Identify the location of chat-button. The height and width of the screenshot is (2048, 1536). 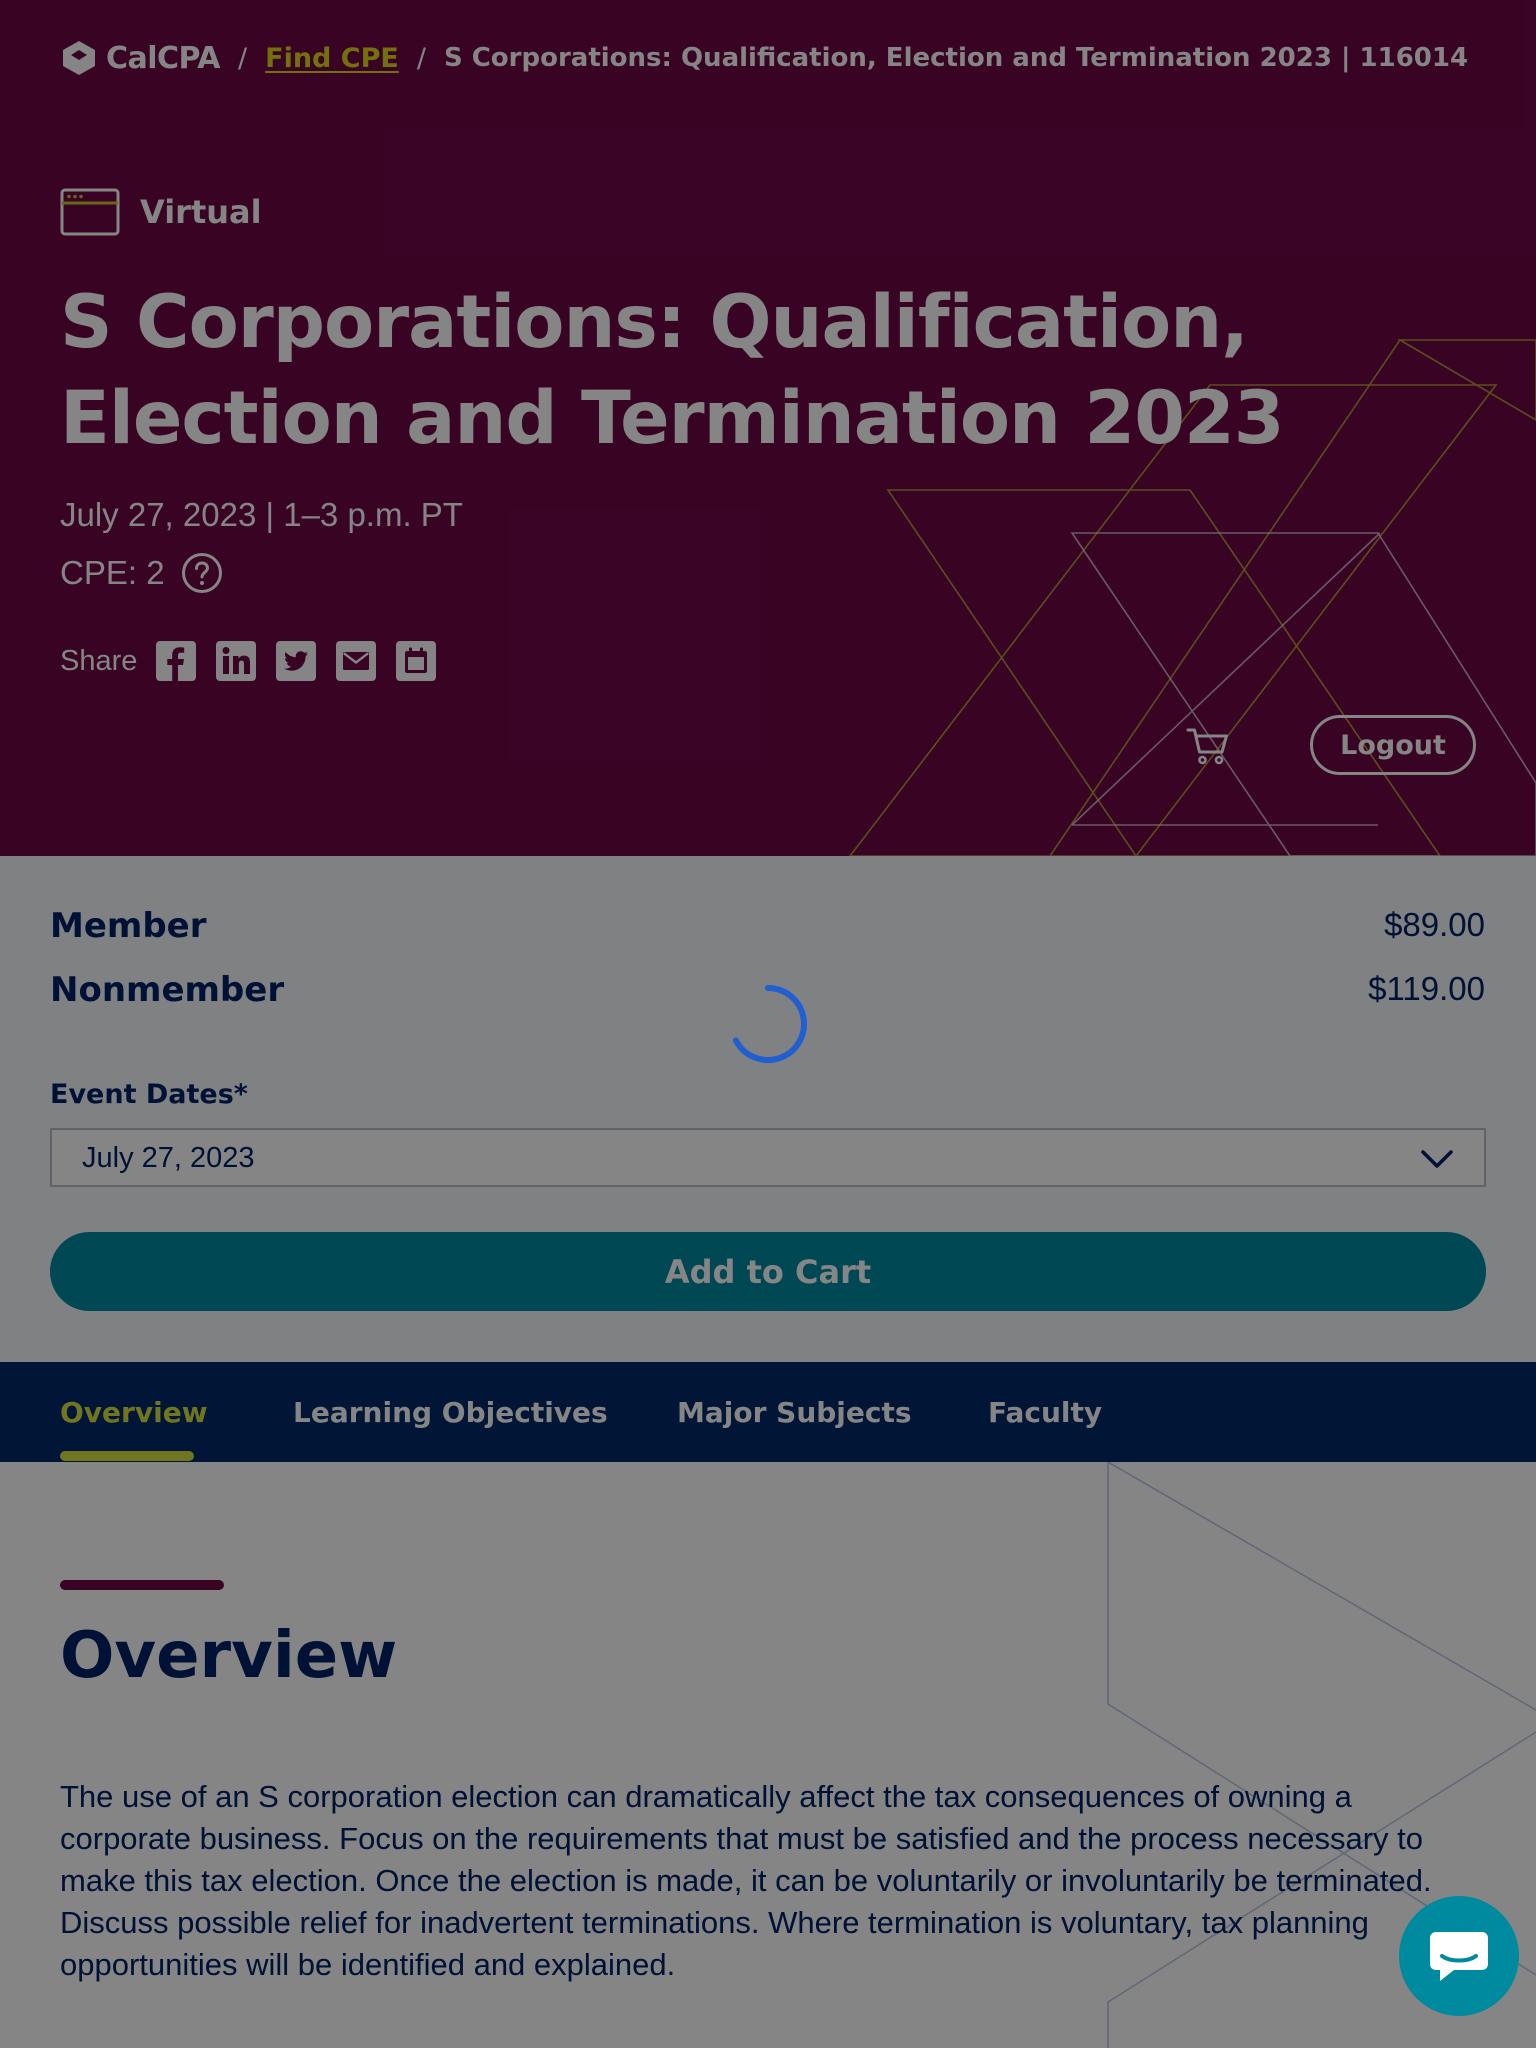
(1459, 1956).